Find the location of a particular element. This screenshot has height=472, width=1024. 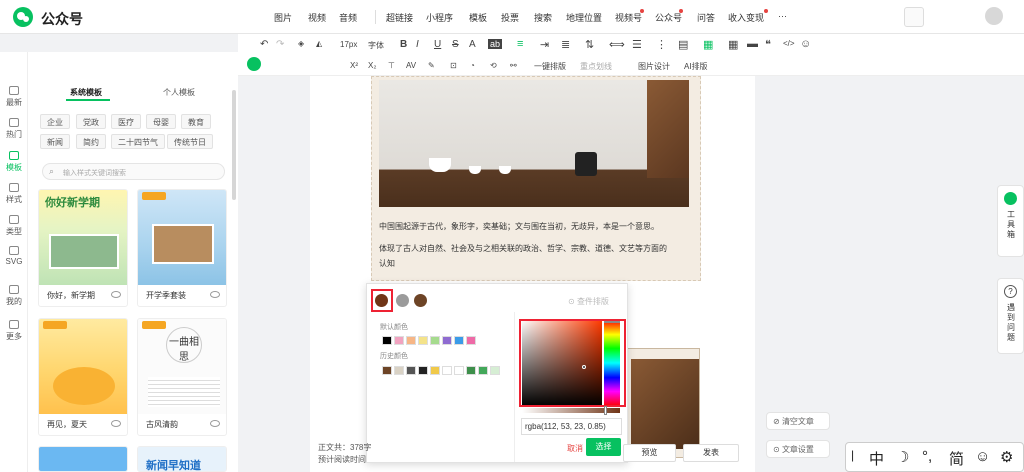

template-card: 开学季套装 is located at coordinates (182, 248).